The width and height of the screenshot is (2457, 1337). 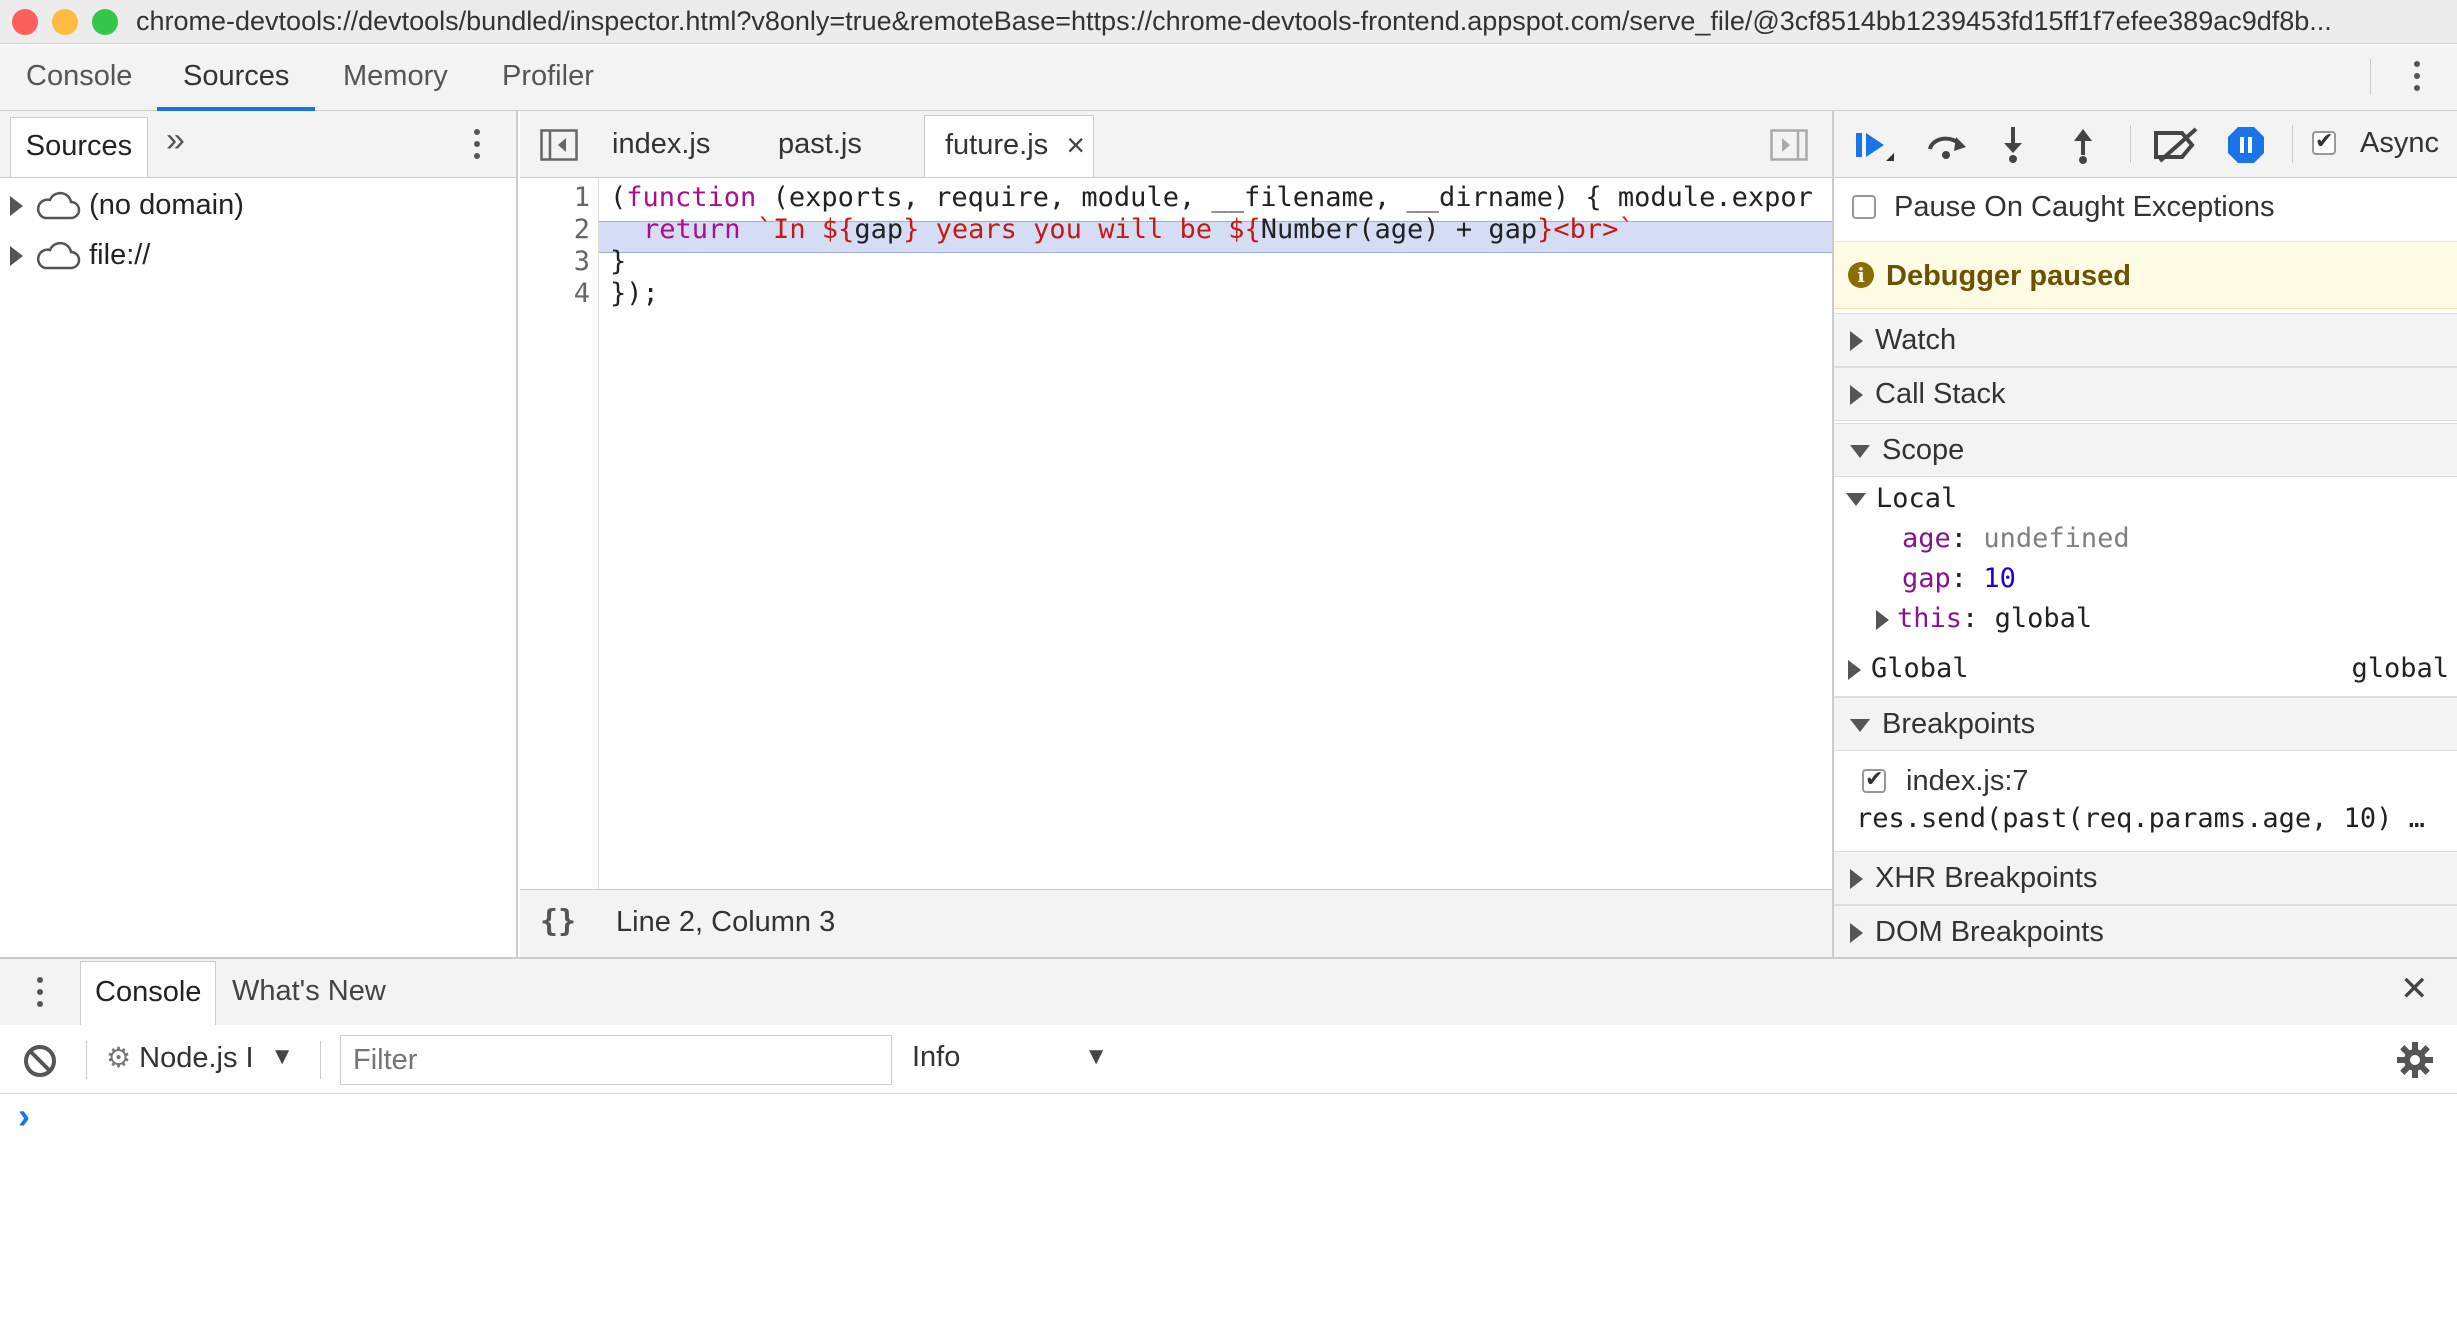 I want to click on pause-on-caught-row: Pause On Caught Exceptions, so click(x=2145, y=208).